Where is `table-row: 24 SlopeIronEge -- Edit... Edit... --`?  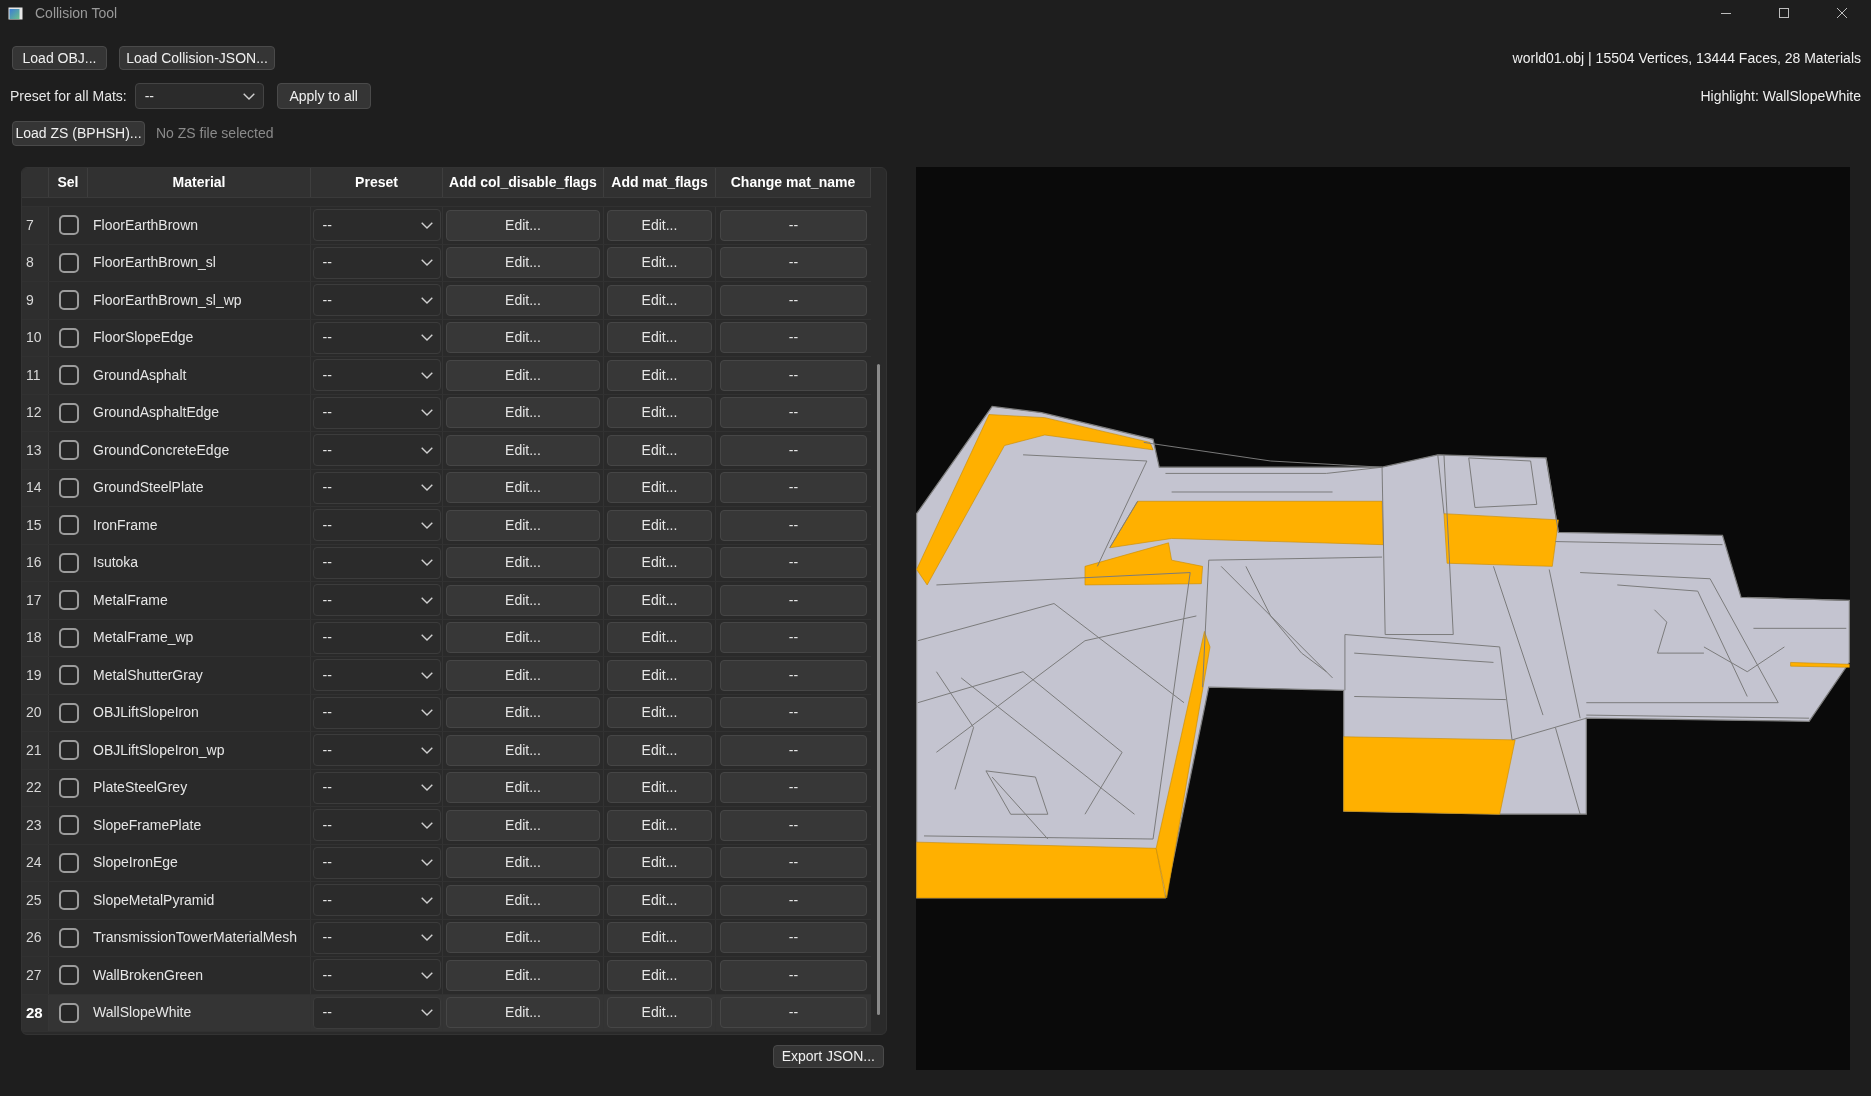
table-row: 24 SlopeIronEge -- Edit... Edit... -- is located at coordinates (446, 863).